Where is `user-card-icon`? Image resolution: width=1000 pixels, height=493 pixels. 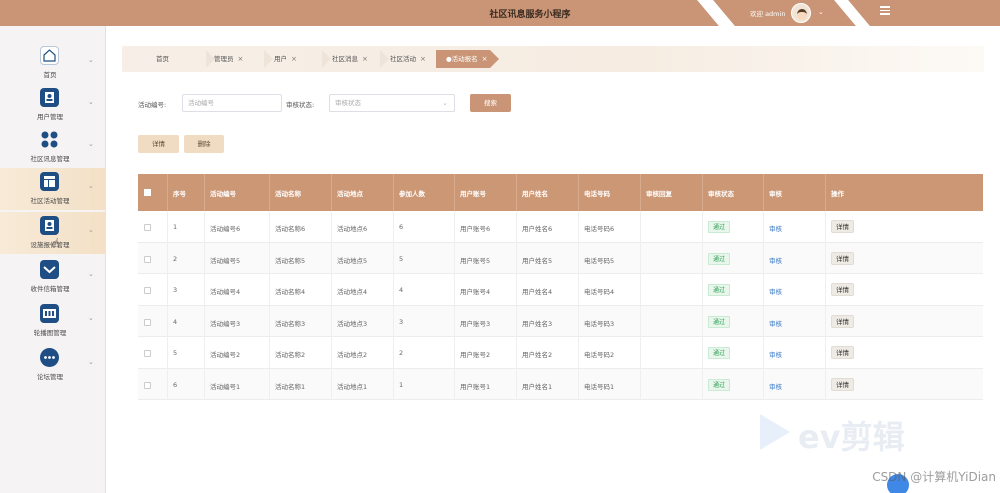 user-card-icon is located at coordinates (49, 225).